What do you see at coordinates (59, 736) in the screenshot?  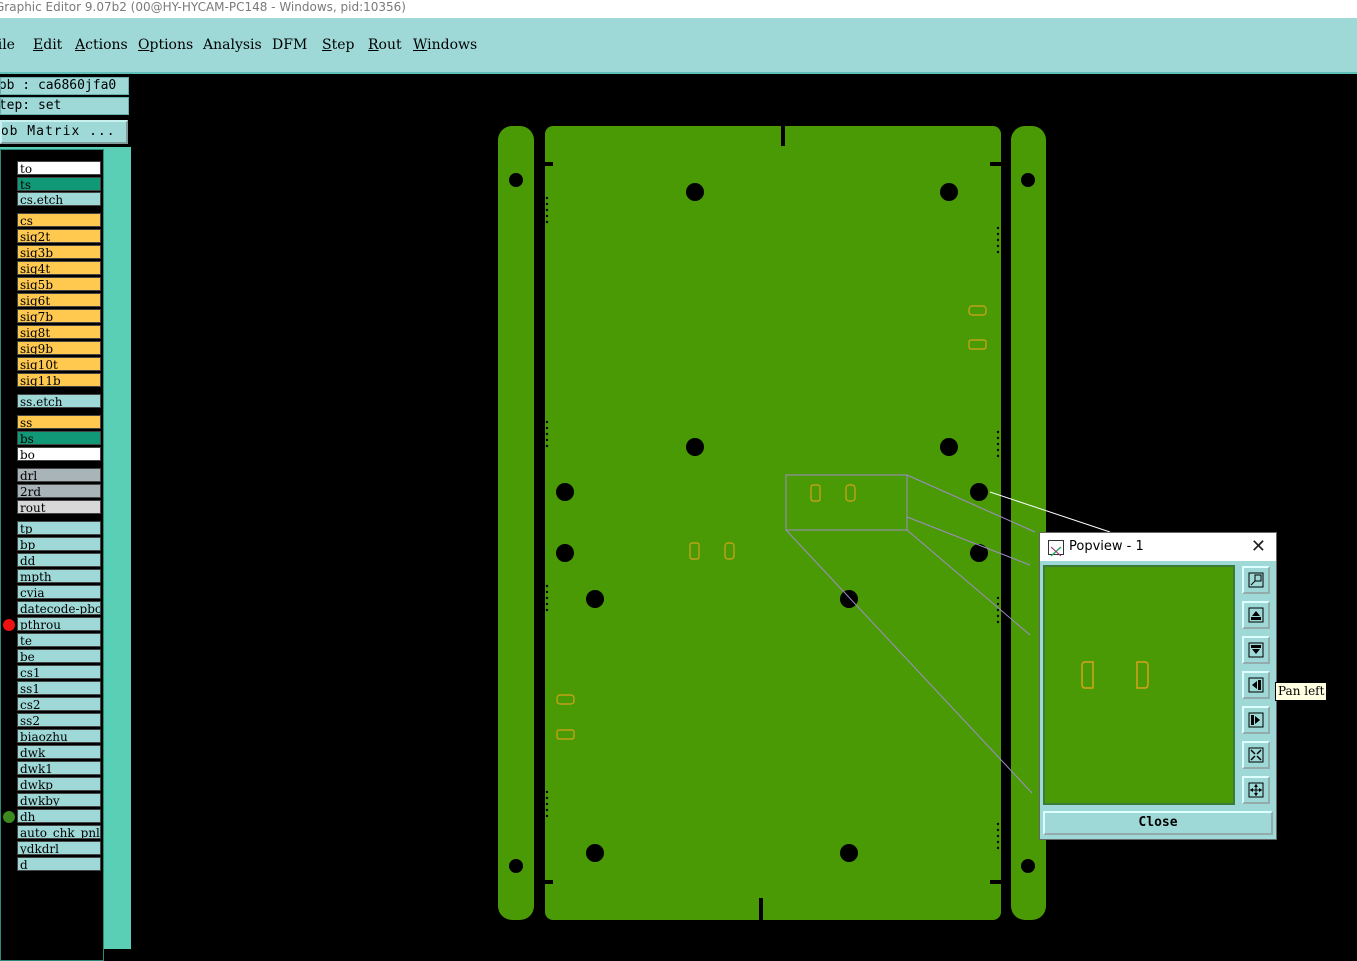 I see `layer-row-biaozhu: biaozhu` at bounding box center [59, 736].